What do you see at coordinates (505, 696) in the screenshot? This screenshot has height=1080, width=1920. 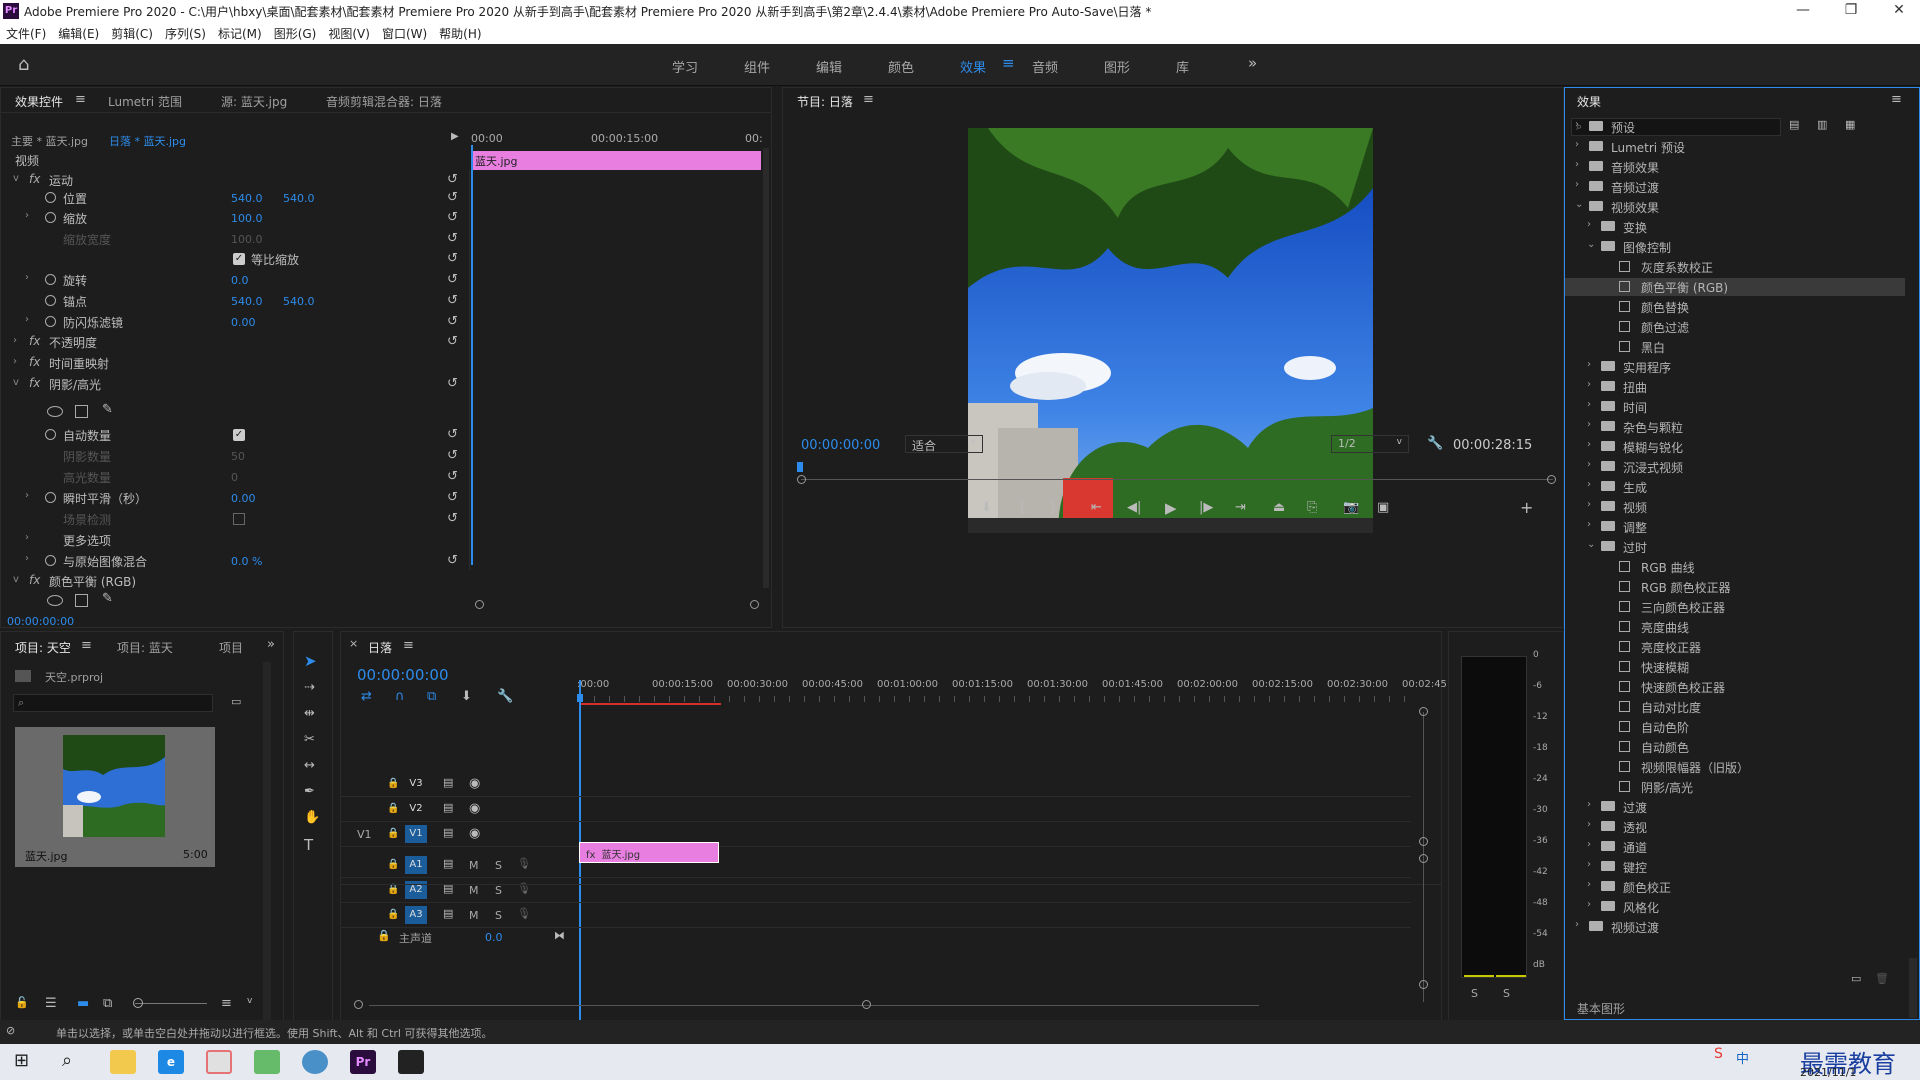 I see `timeline-settings-icon: 🔧` at bounding box center [505, 696].